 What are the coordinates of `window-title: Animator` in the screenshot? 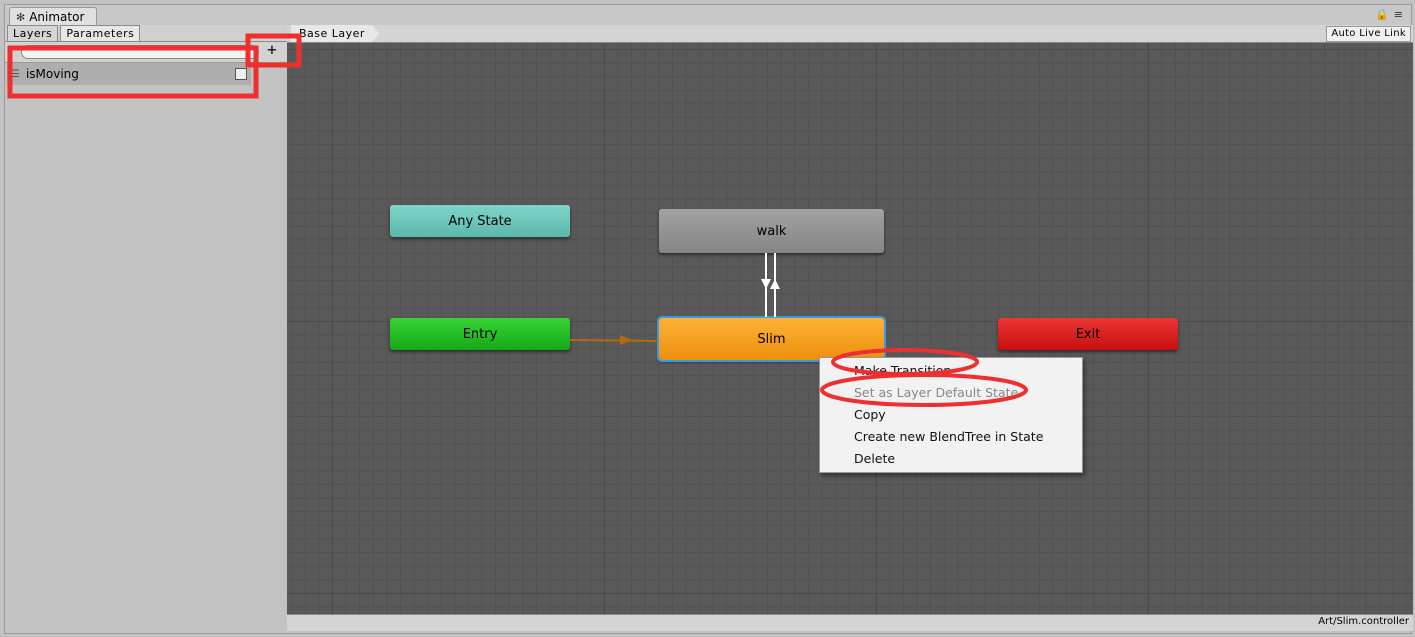 It's located at (57, 17).